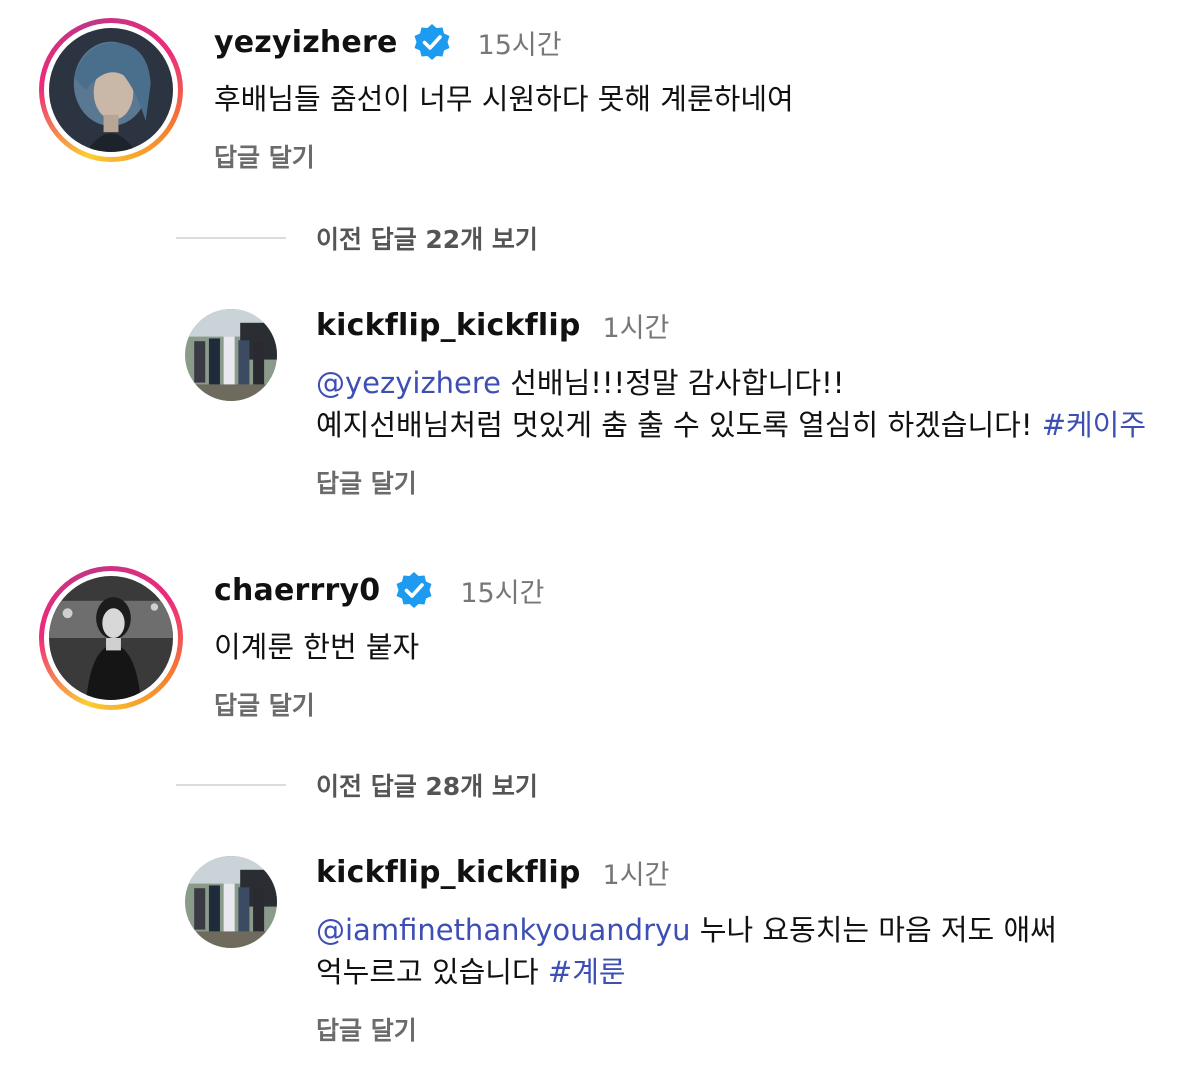 Image resolution: width=1200 pixels, height=1083 pixels. Describe the element at coordinates (317, 647) in the screenshot. I see `comment-text: 이계룬 한번 붙자` at that location.